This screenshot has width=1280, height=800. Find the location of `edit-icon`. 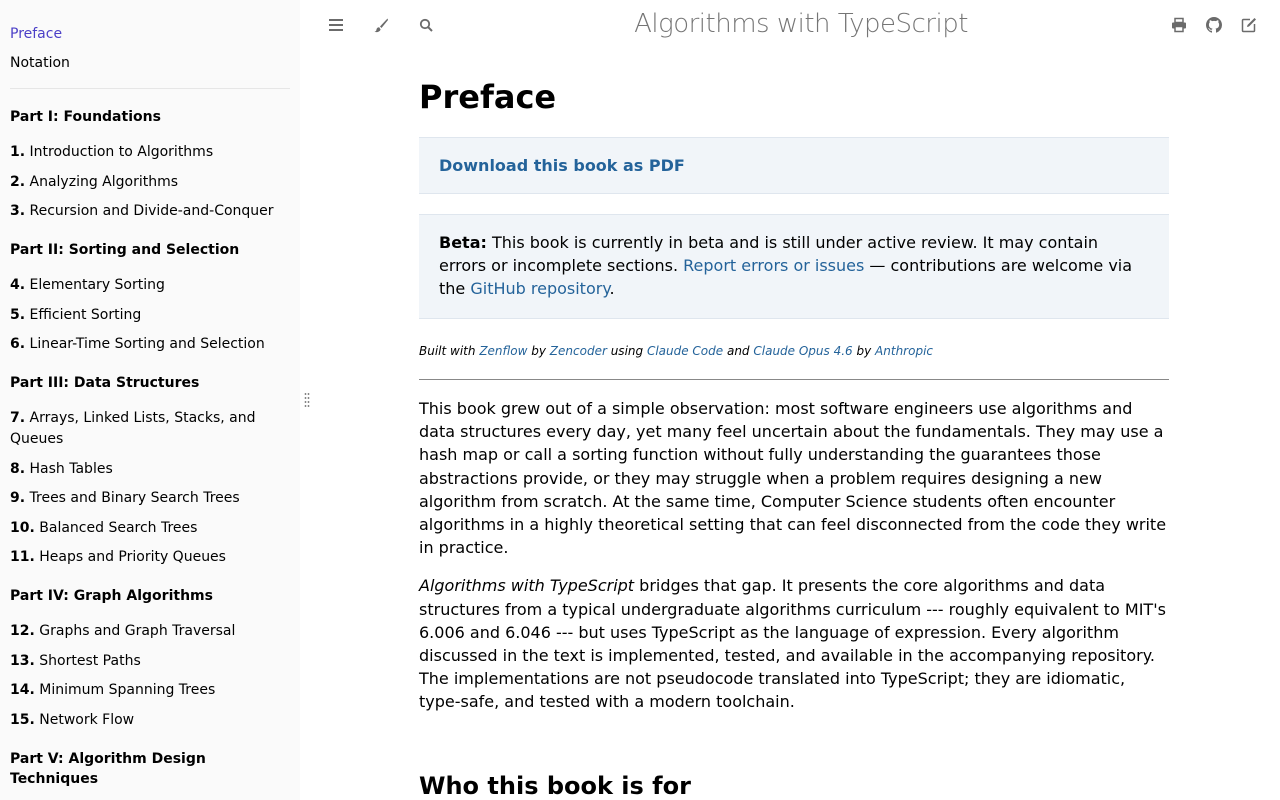

edit-icon is located at coordinates (1248, 25).